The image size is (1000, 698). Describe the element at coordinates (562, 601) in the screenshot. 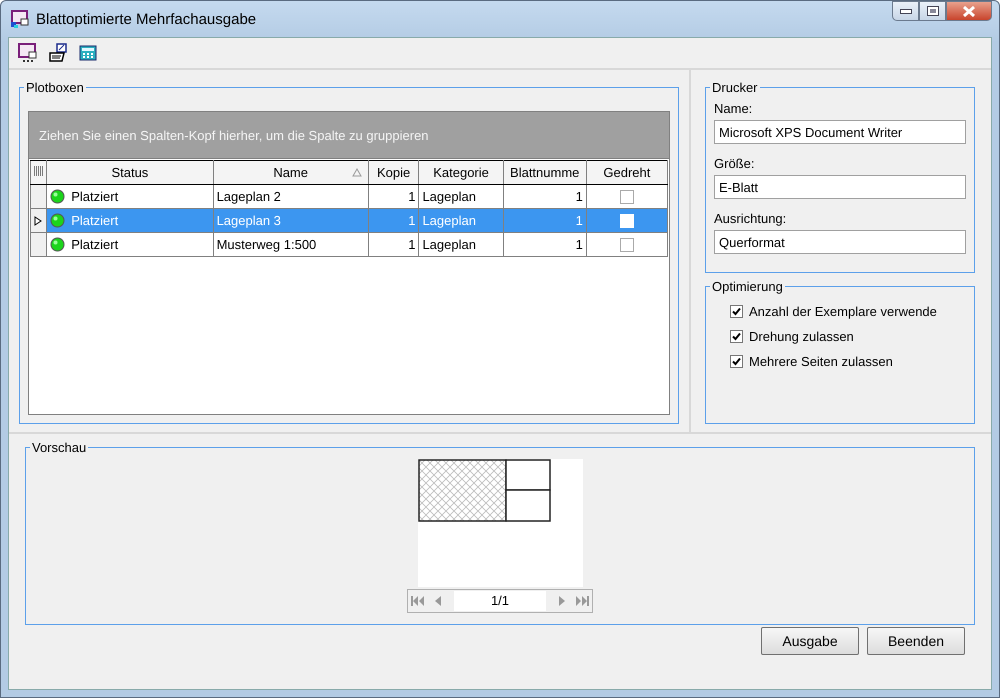

I see `next-page-icon` at that location.